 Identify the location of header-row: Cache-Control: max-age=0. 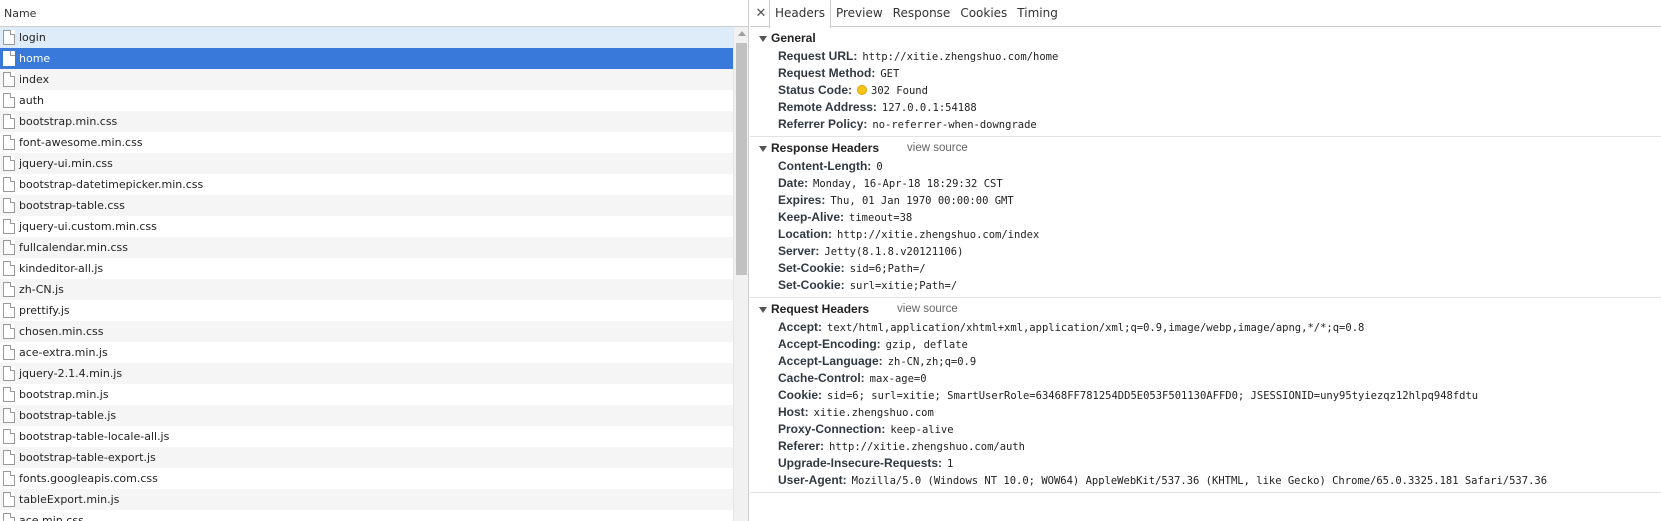
(1205, 378).